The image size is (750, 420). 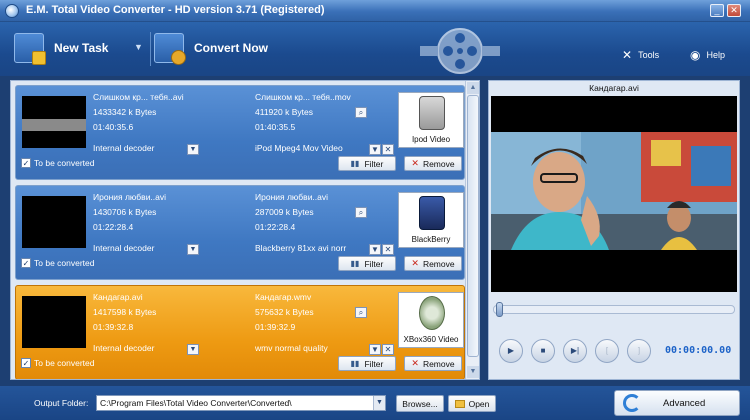 I want to click on output-size: 411920 k Bytes, so click(x=284, y=112).